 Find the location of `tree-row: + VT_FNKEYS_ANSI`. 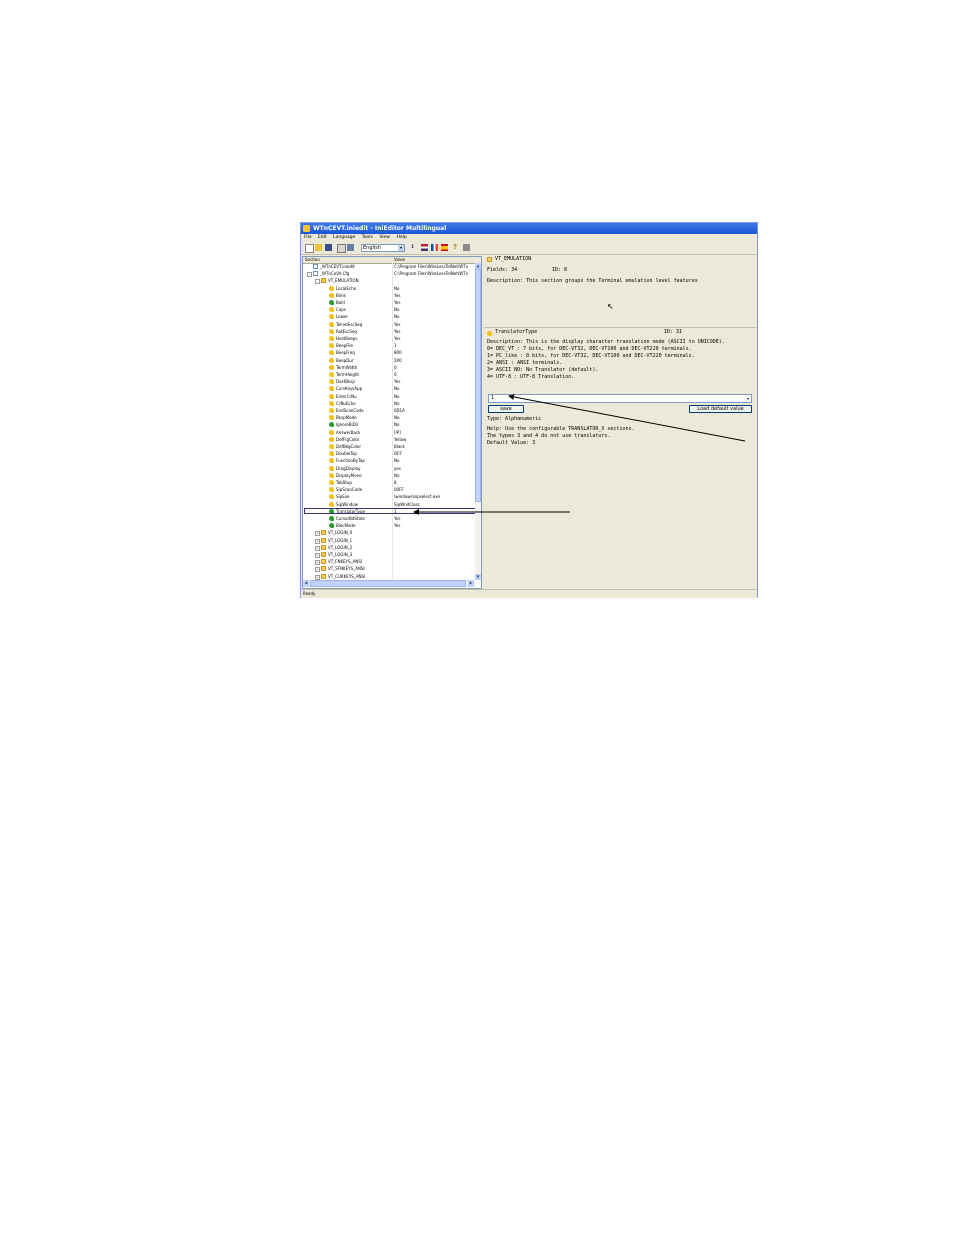

tree-row: + VT_FNKEYS_ANSI is located at coordinates (389, 562).